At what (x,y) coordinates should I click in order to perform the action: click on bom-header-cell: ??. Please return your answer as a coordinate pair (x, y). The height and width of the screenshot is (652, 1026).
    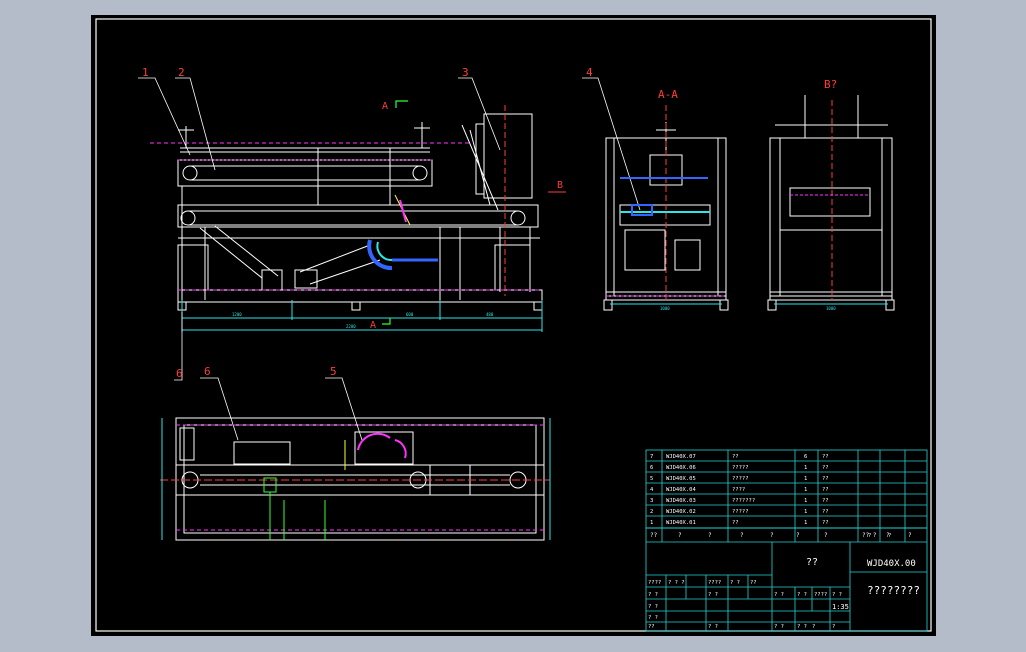
    Looking at the image, I should click on (654, 535).